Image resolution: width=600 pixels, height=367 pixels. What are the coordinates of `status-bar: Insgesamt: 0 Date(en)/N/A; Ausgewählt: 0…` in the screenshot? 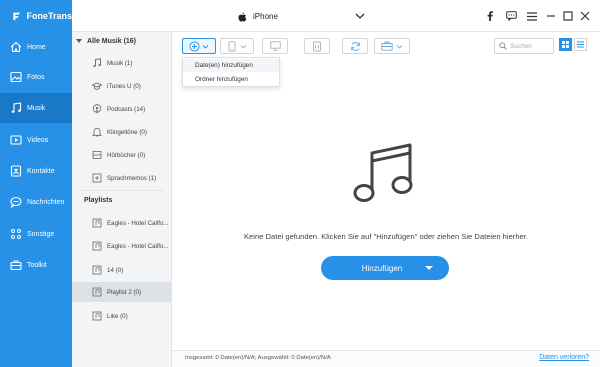 It's located at (386, 358).